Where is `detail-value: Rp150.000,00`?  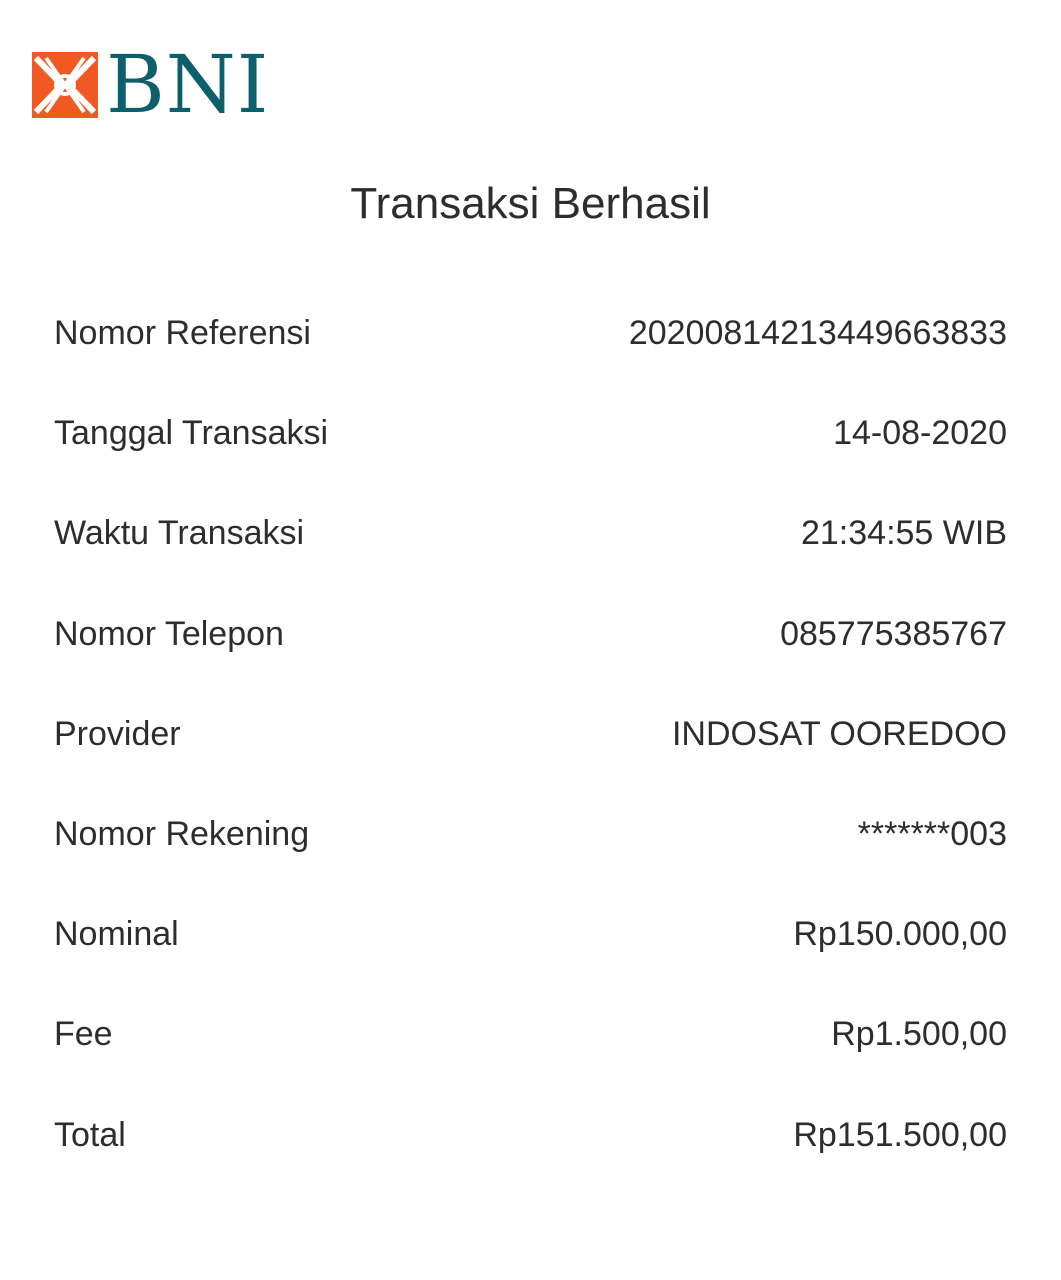
detail-value: Rp150.000,00 is located at coordinates (900, 934).